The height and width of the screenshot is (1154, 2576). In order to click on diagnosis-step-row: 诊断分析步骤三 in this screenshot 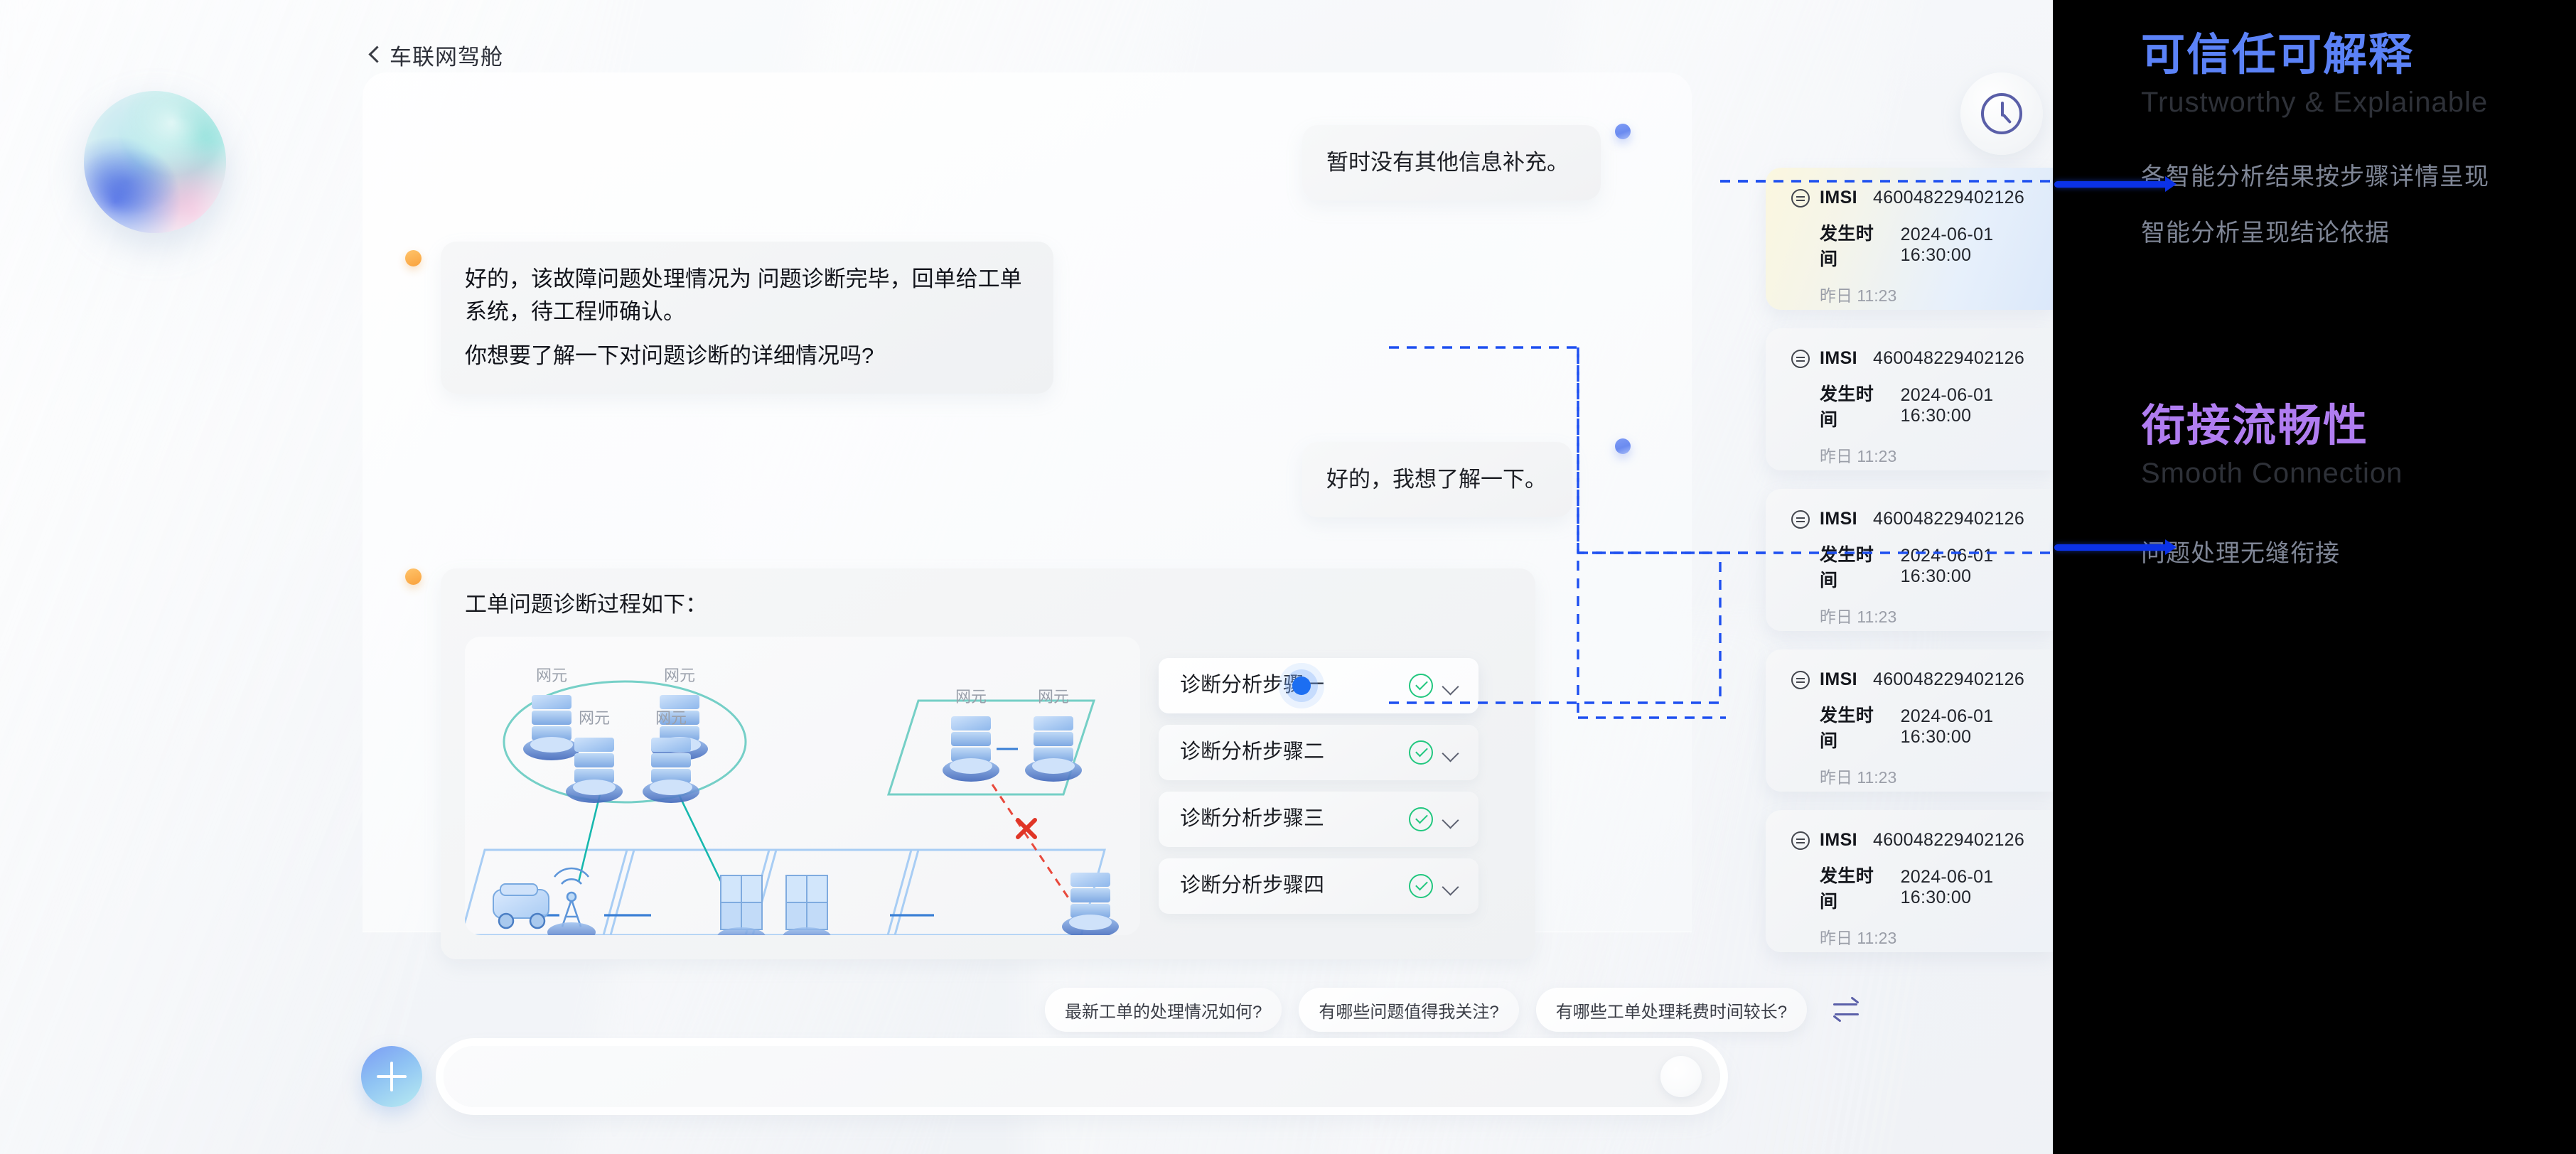, I will do `click(1318, 819)`.